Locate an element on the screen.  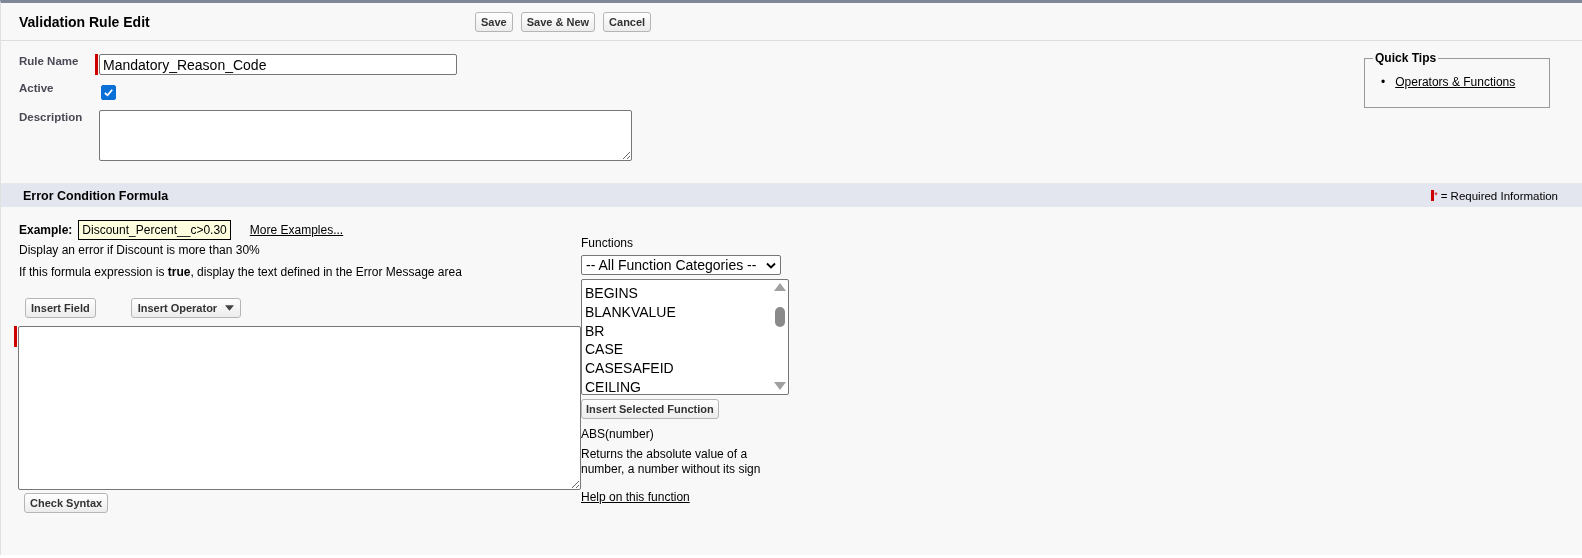
field-label: Rule Name is located at coordinates (49, 61).